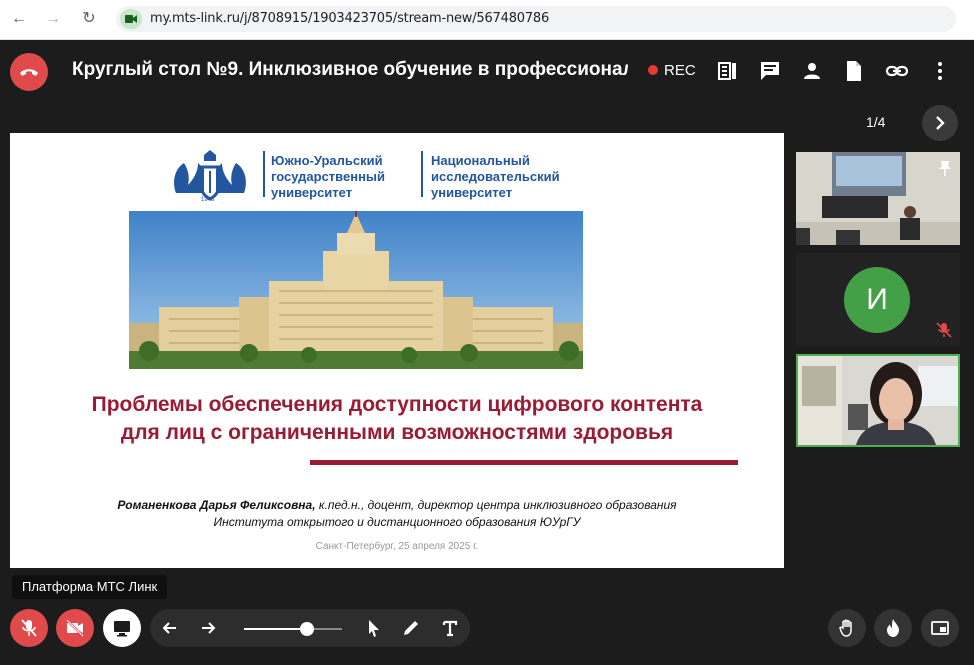  What do you see at coordinates (812, 71) in the screenshot?
I see `participants-icon` at bounding box center [812, 71].